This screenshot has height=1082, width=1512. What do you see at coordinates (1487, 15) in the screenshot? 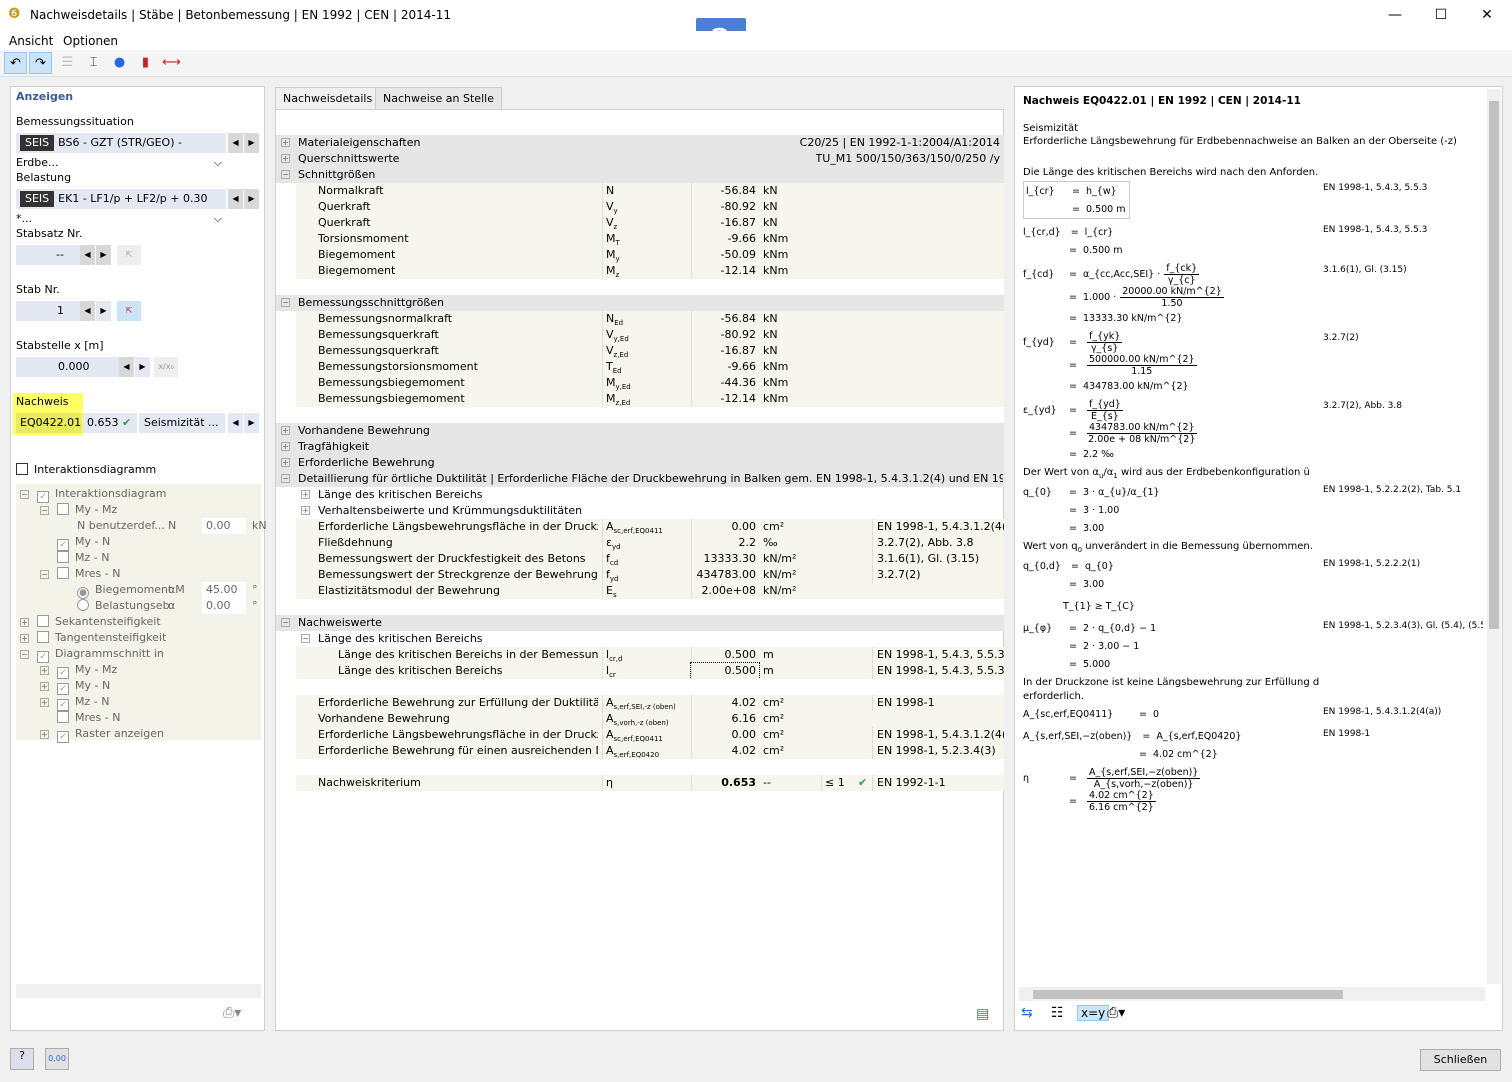
I see `close-window-button: ✕` at bounding box center [1487, 15].